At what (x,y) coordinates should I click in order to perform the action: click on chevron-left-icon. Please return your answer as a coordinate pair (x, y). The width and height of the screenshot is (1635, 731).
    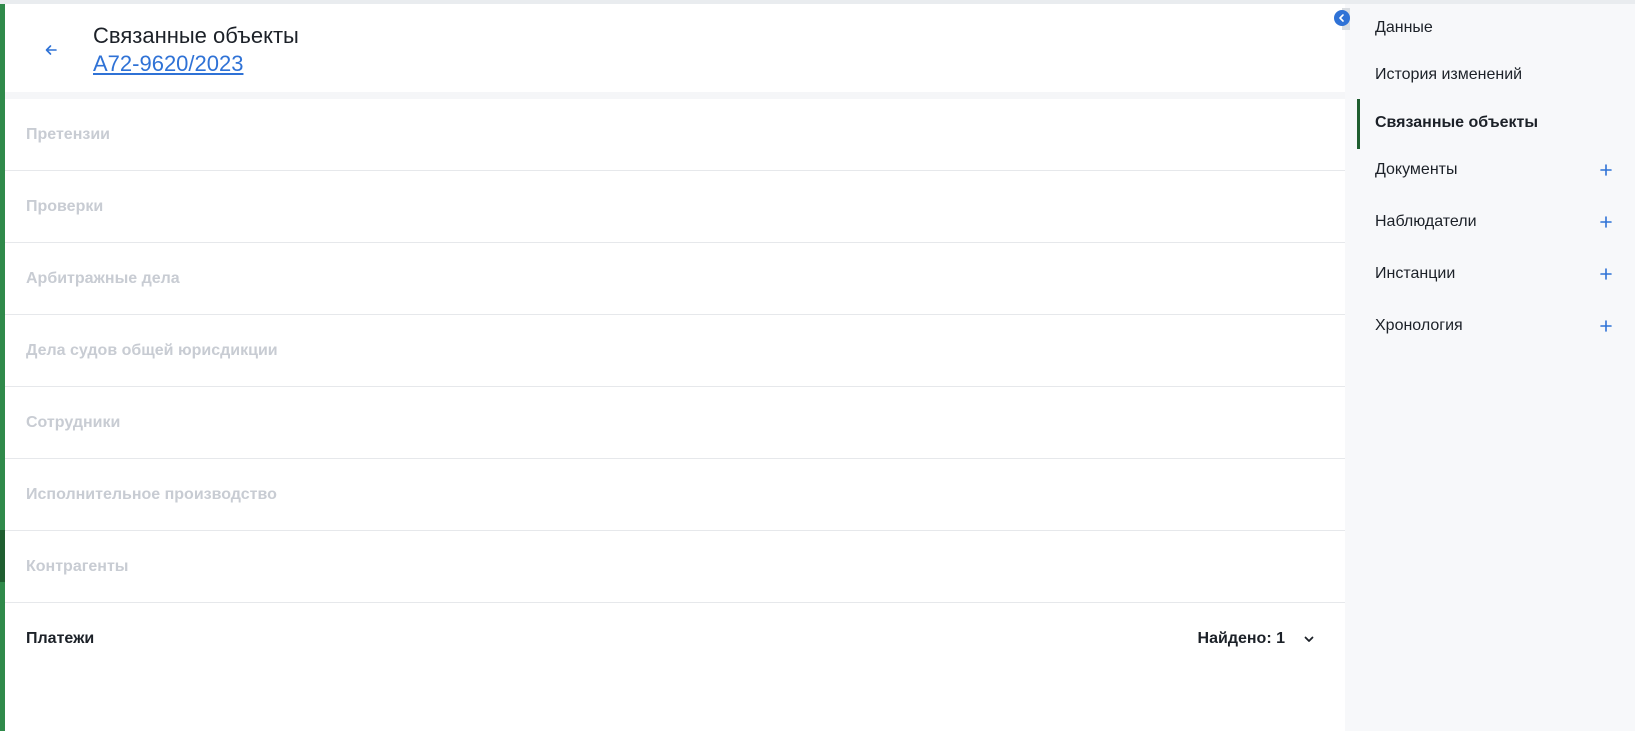
    Looking at the image, I should click on (1341, 18).